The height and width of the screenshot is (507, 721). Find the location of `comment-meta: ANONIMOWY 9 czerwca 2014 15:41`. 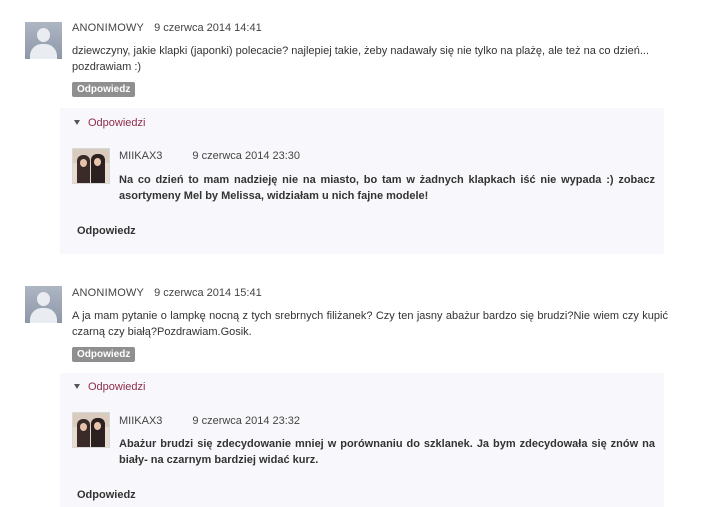

comment-meta: ANONIMOWY 9 czerwca 2014 15:41 is located at coordinates (167, 293).